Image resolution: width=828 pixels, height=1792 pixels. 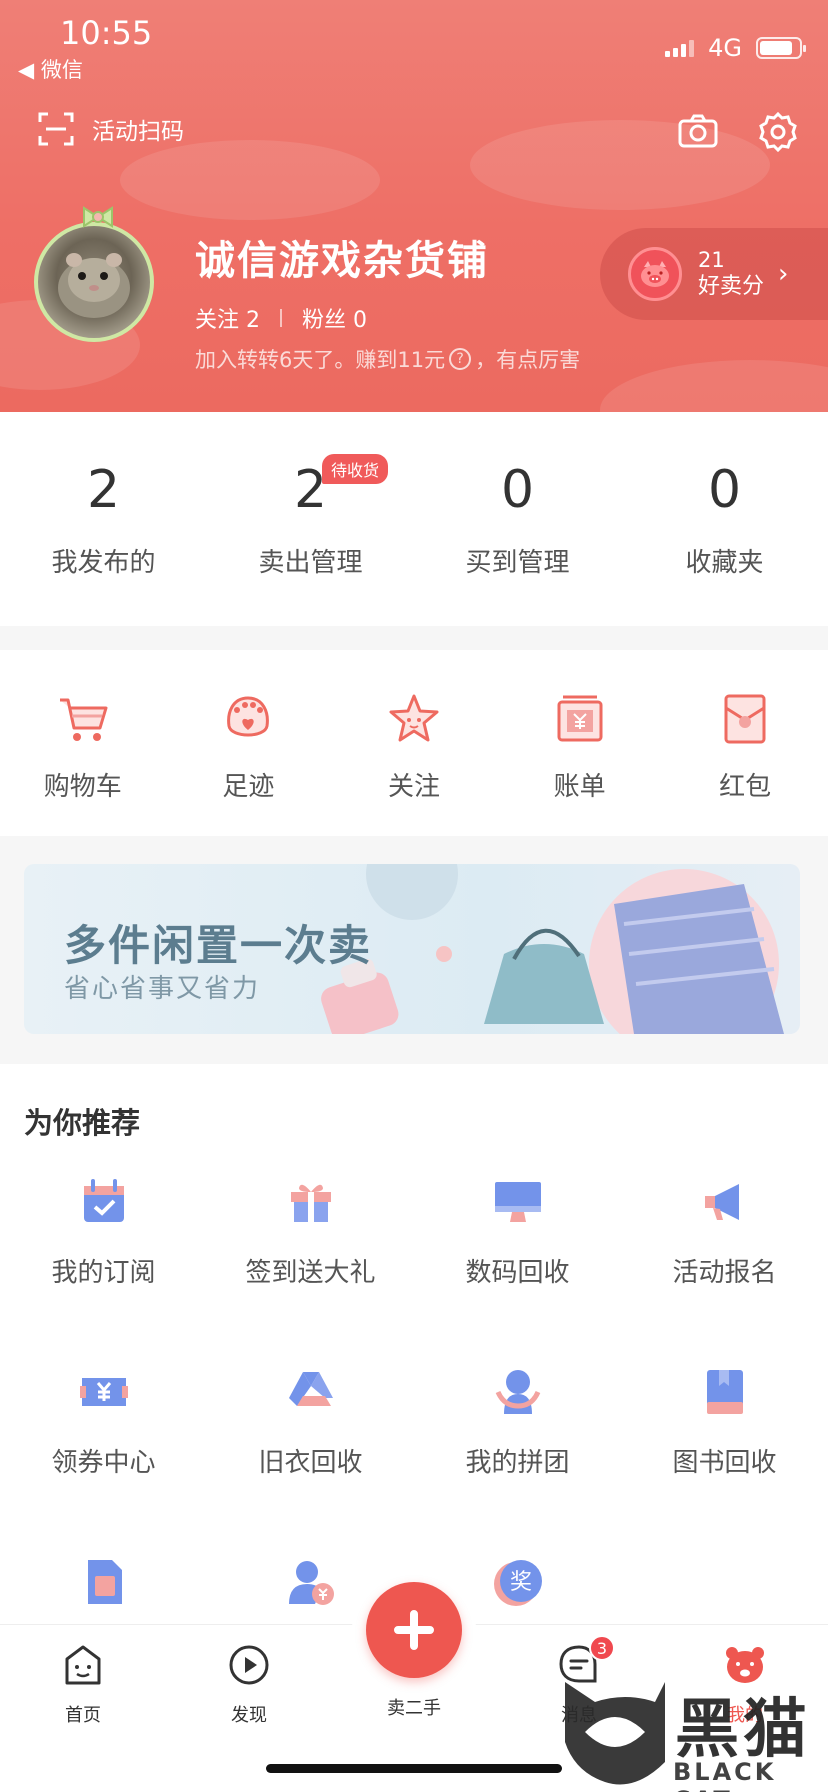 I want to click on stat-published: 2 我发布的, so click(x=103, y=519).